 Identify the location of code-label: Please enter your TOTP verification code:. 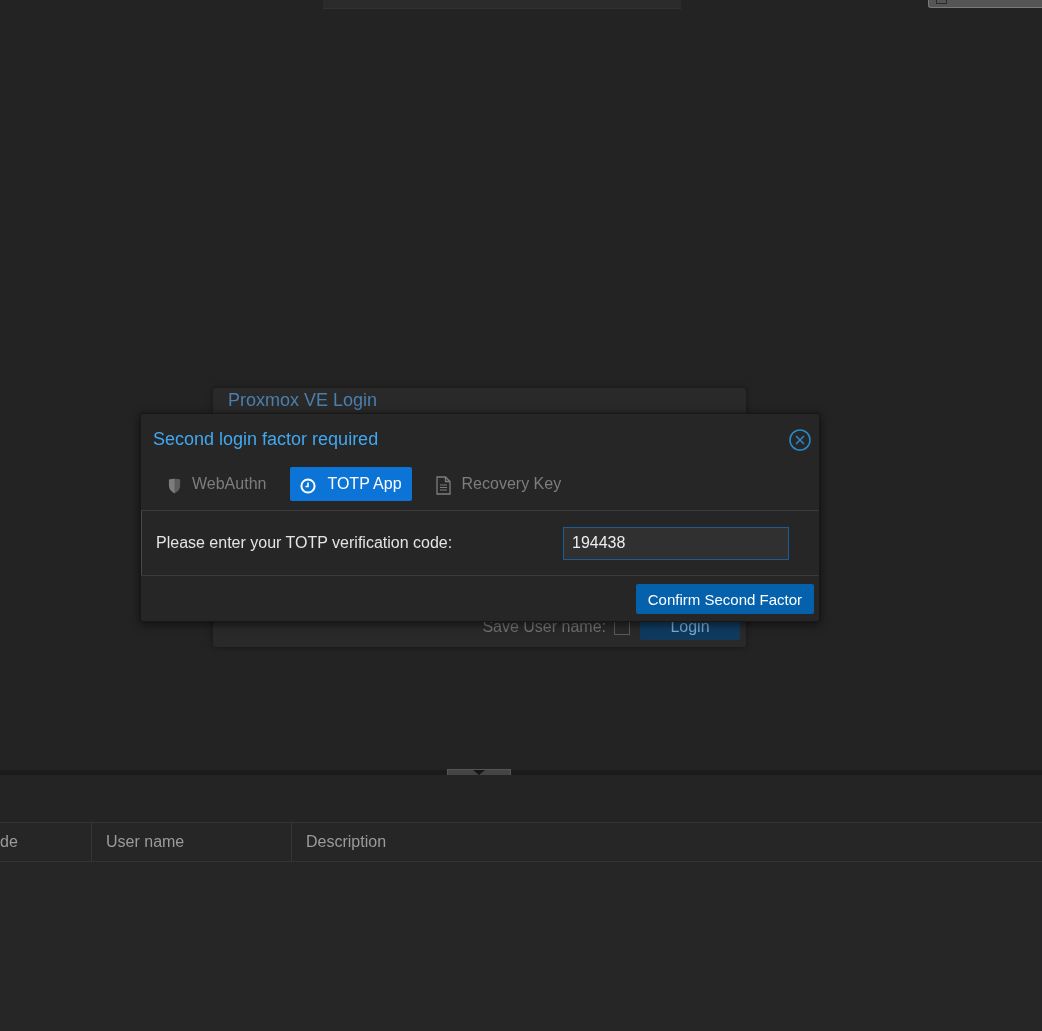
(305, 543).